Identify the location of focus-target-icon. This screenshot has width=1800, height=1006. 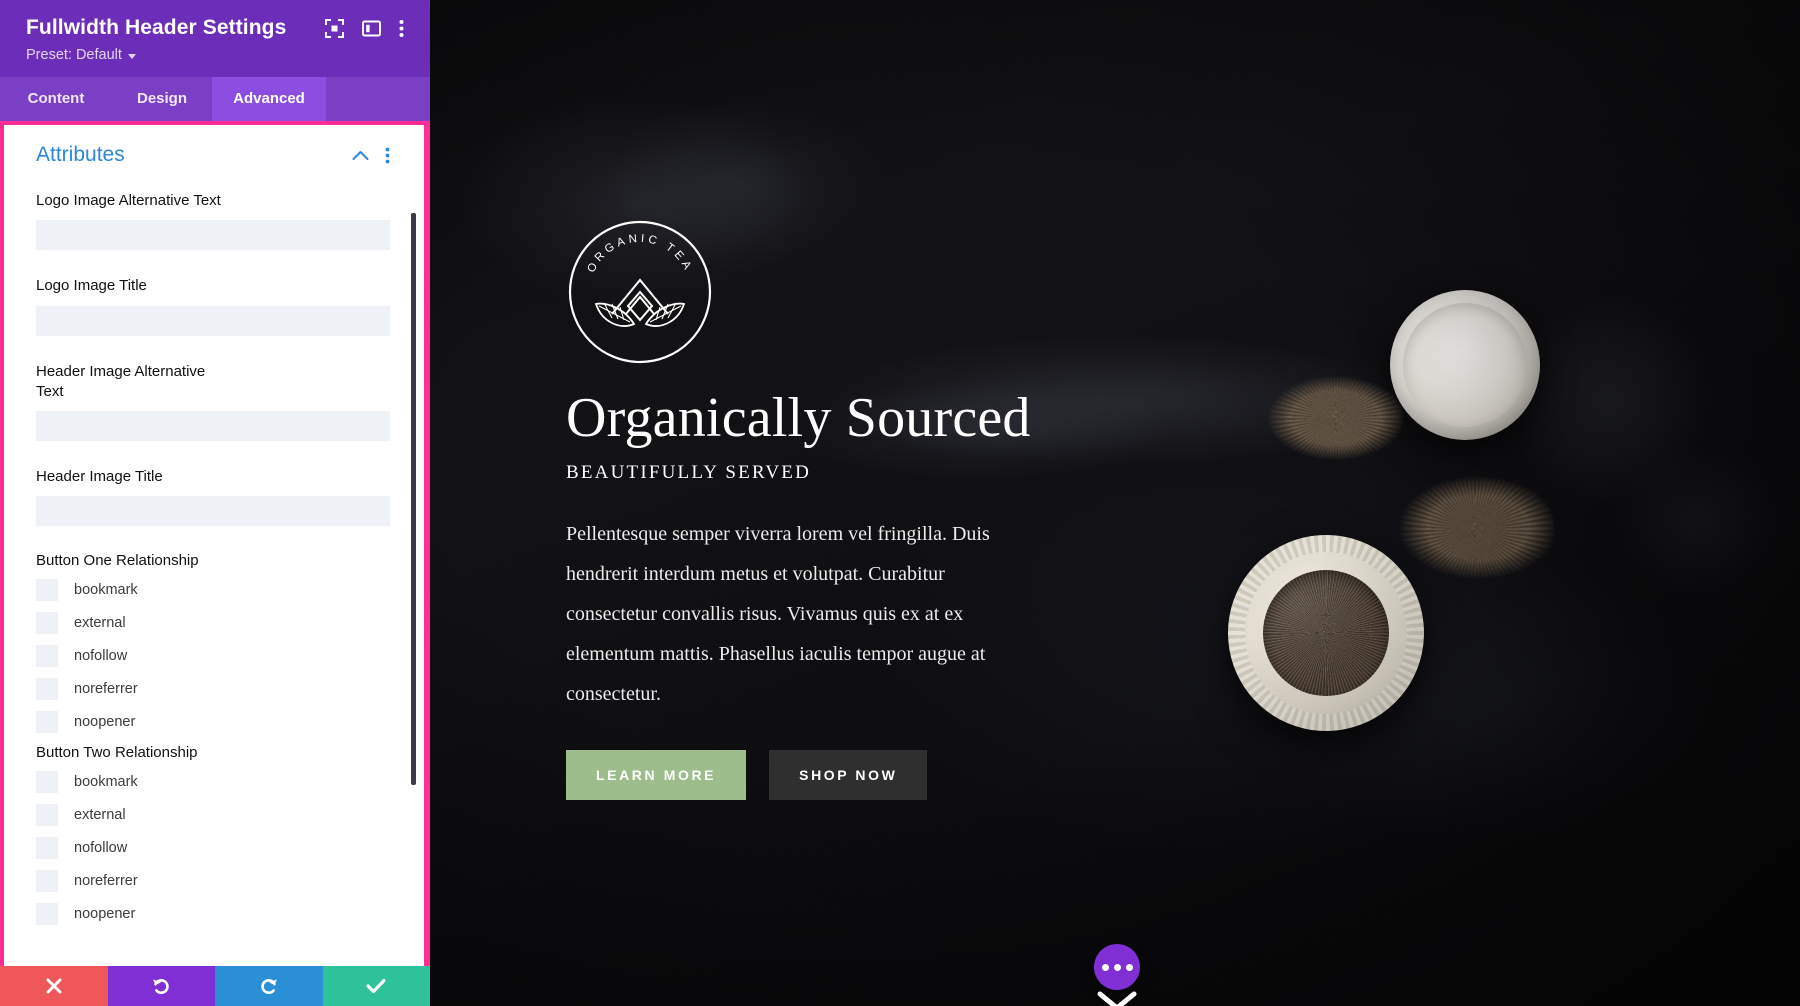
(334, 28).